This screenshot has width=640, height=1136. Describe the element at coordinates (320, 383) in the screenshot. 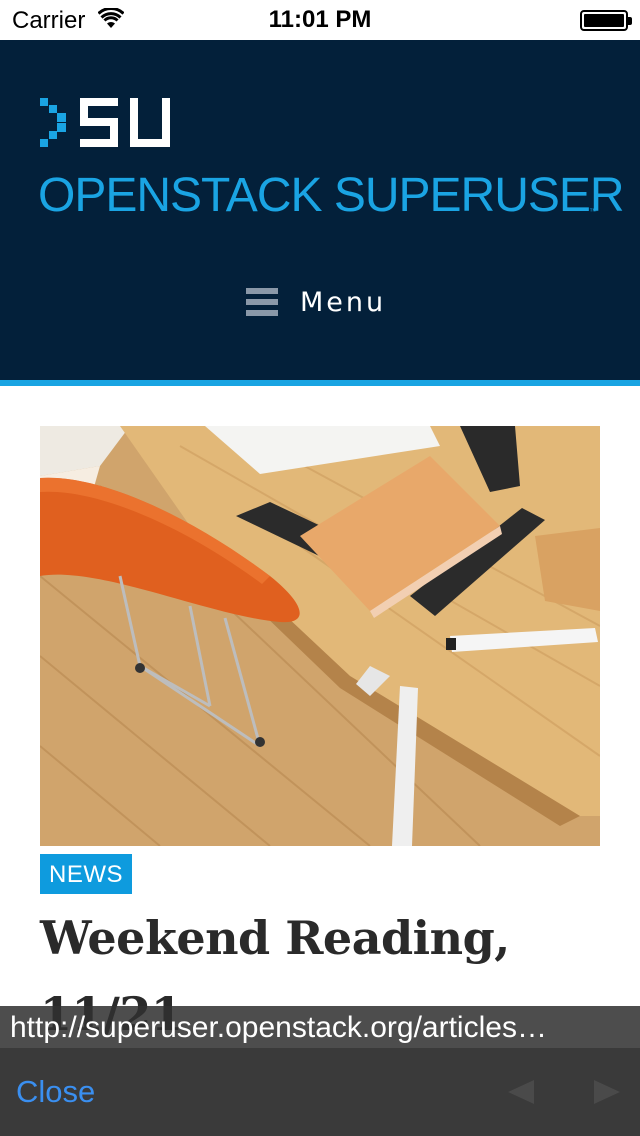

I see `header-accent-bar` at that location.